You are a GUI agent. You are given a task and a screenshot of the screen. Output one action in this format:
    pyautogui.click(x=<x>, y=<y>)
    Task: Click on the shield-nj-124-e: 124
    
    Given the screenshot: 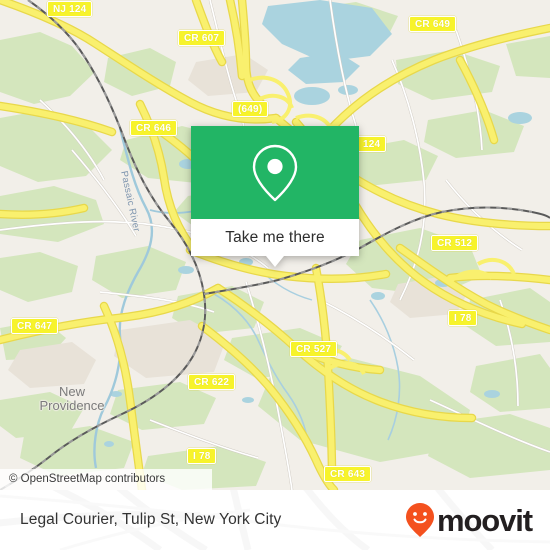 What is the action you would take?
    pyautogui.click(x=372, y=144)
    